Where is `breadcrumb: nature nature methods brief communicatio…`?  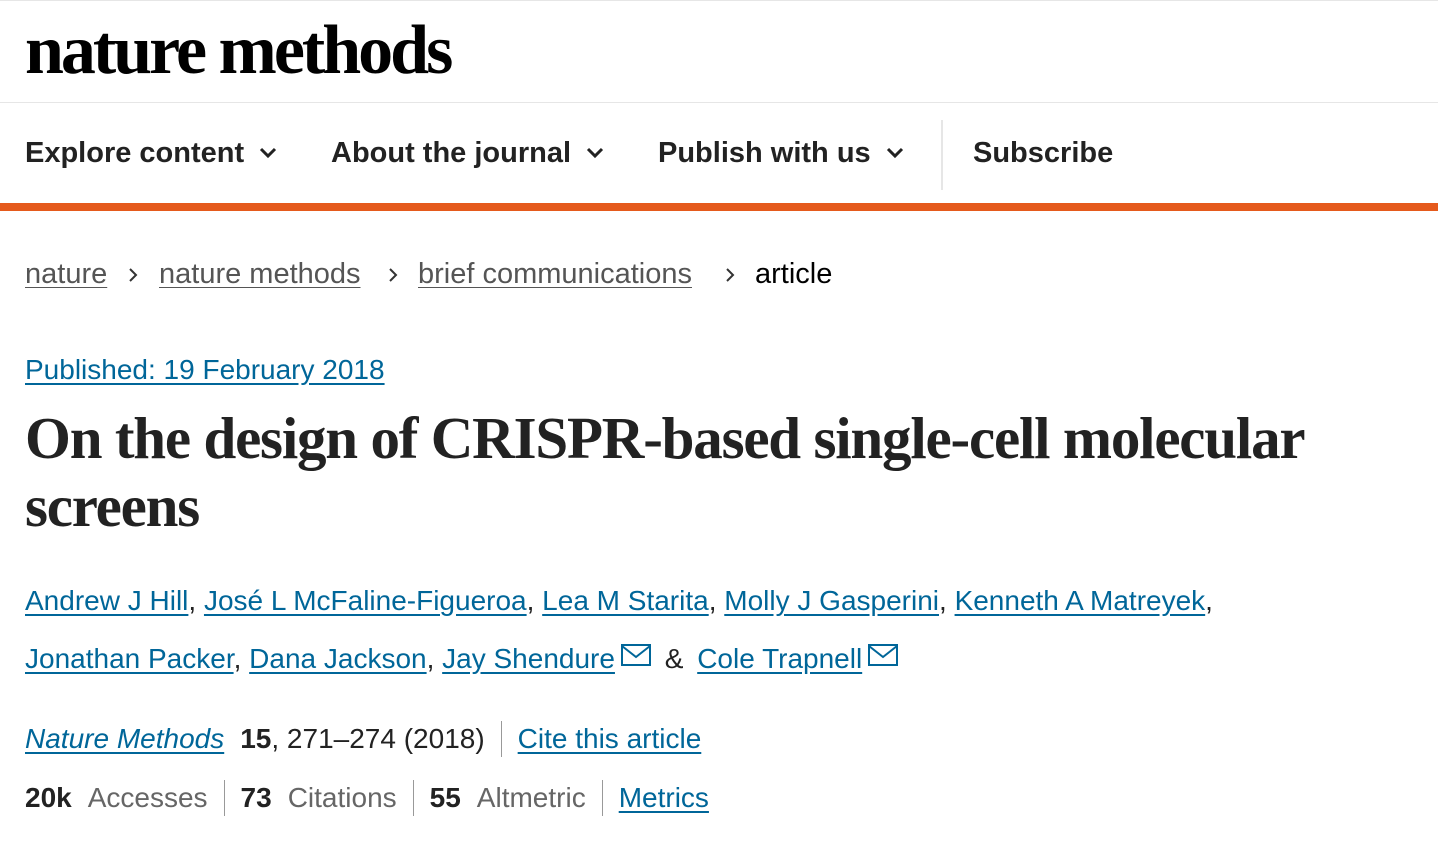
breadcrumb: nature nature methods brief communicatio… is located at coordinates (719, 267).